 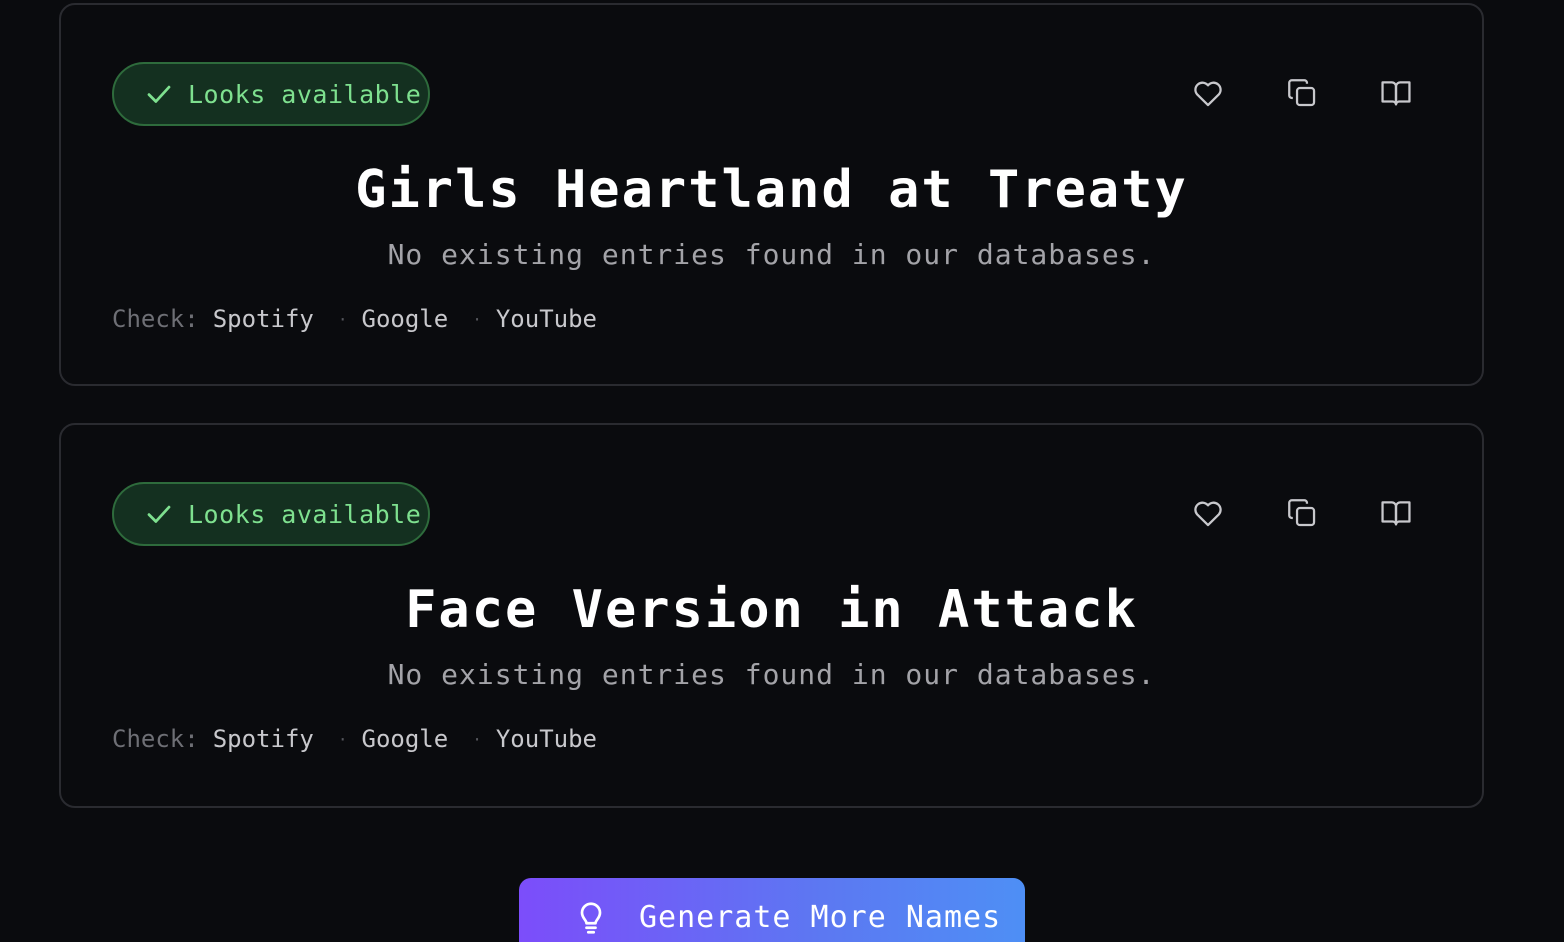 What do you see at coordinates (771, 190) in the screenshot?
I see `generated-name: Girls Heartland at Treaty` at bounding box center [771, 190].